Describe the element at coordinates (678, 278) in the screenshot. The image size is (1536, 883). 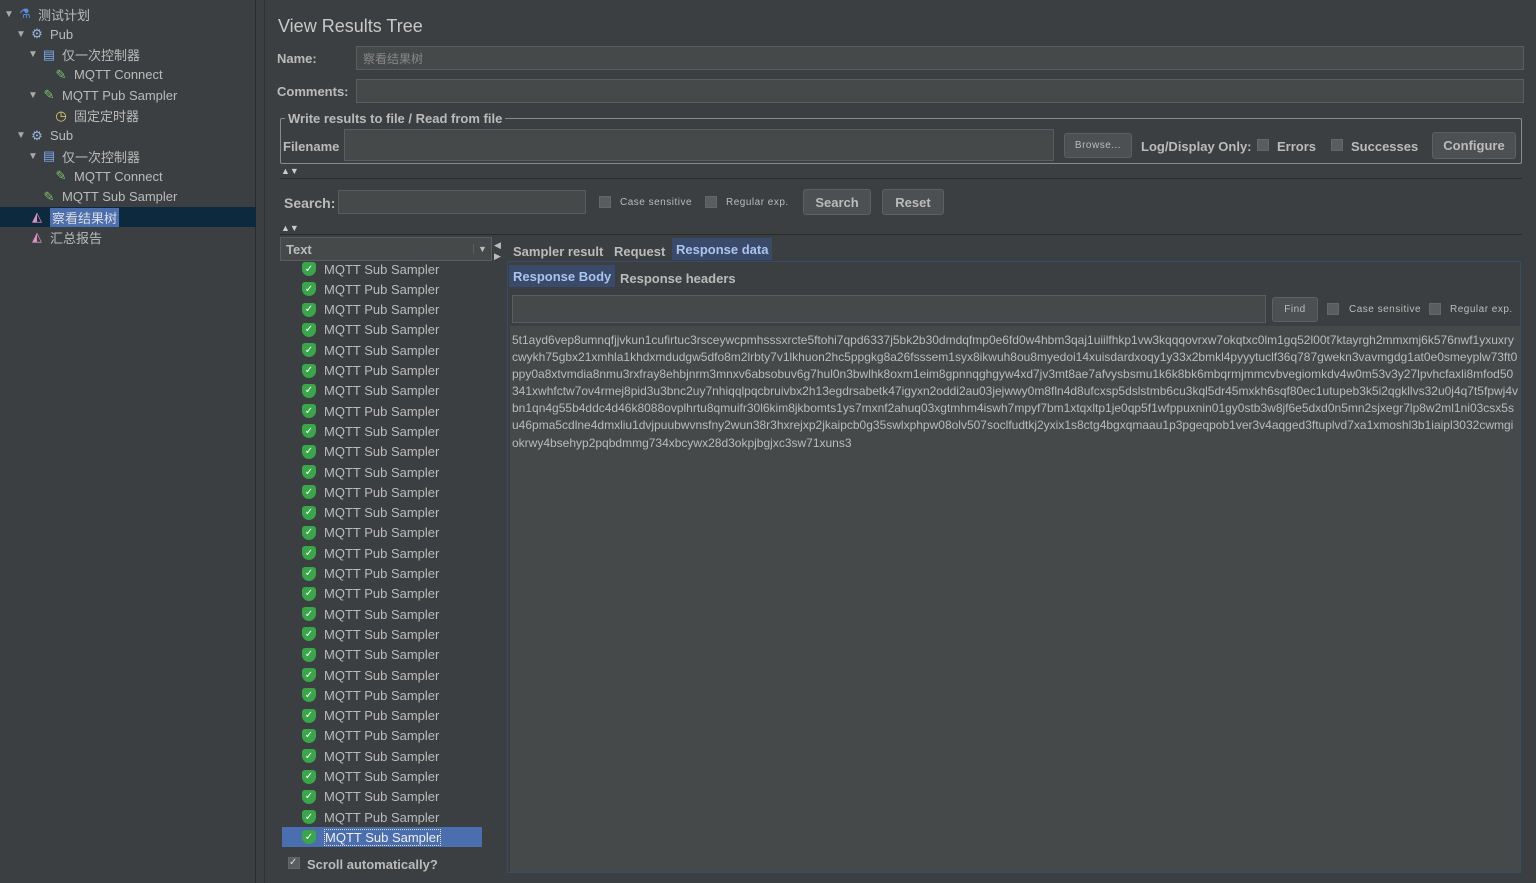
I see `tab-response-headers: Response headers` at that location.